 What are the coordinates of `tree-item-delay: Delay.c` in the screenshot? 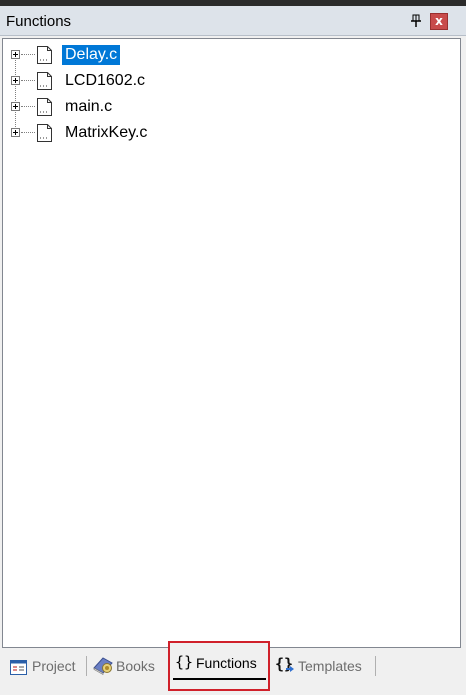 It's located at (203, 56).